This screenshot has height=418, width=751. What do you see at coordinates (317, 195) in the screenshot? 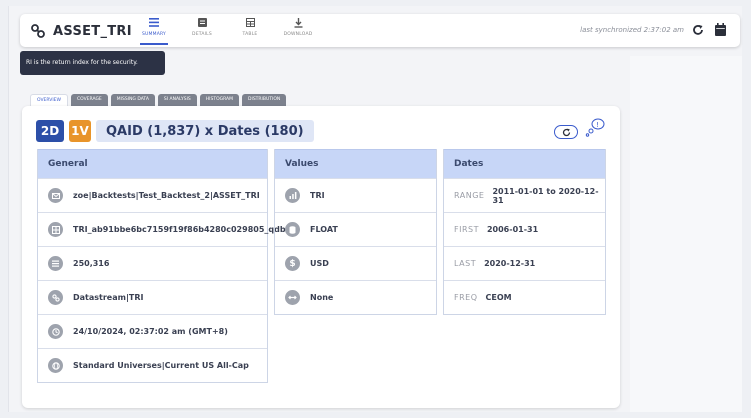
I see `value-name: TRI` at bounding box center [317, 195].